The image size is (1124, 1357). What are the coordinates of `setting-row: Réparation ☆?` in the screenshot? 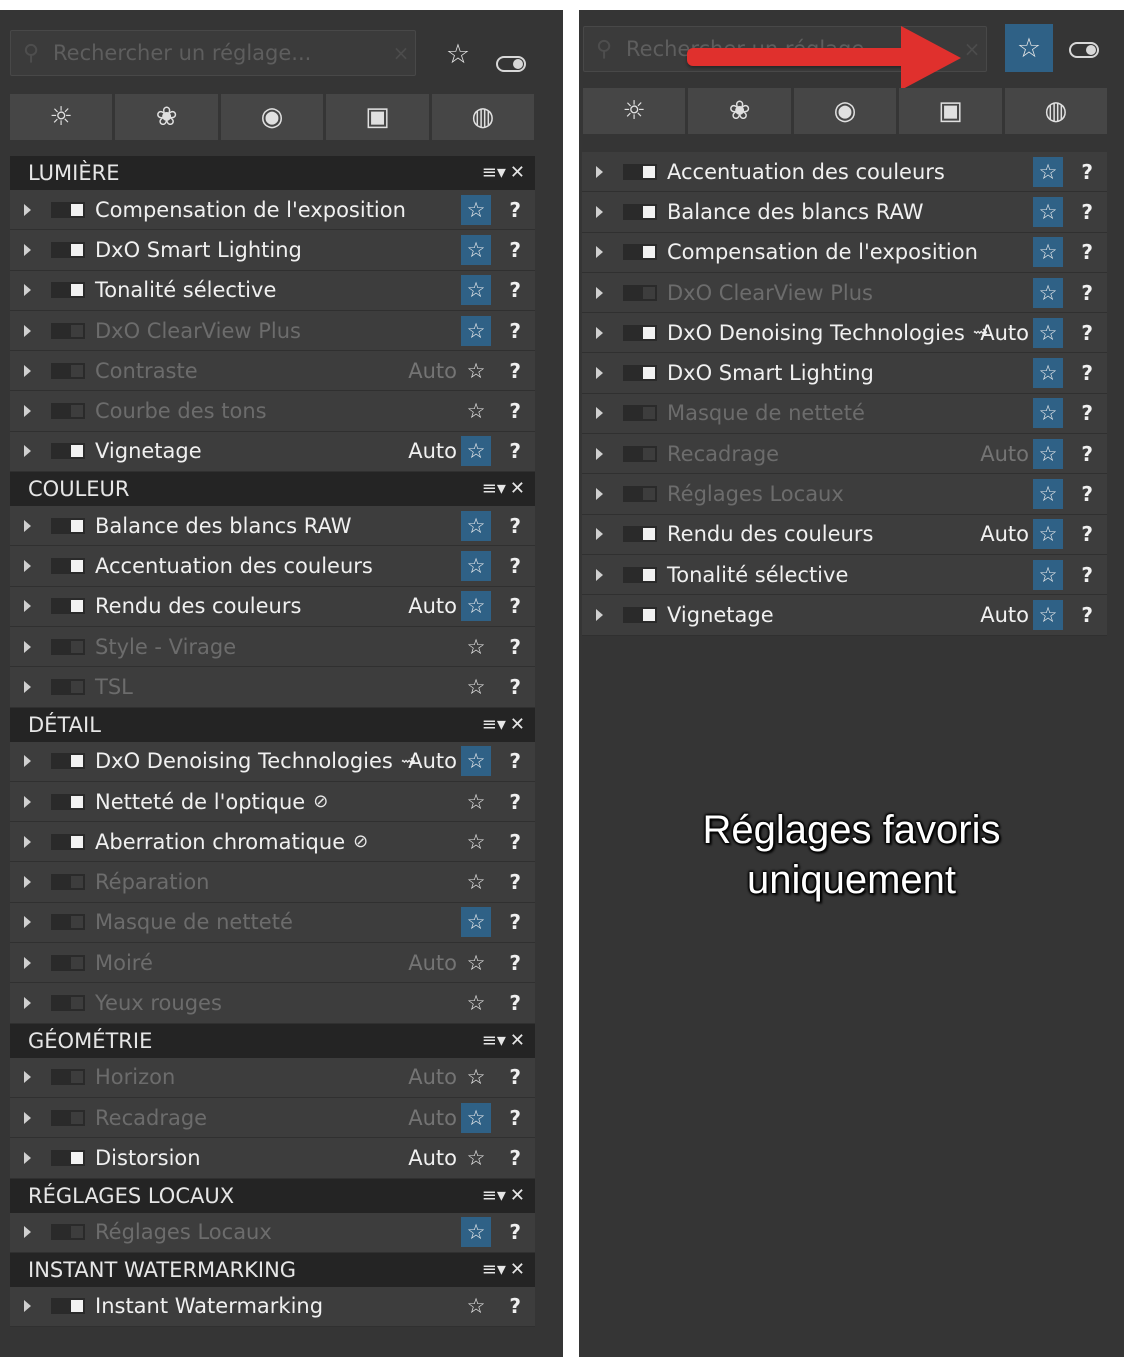 It's located at (272, 882).